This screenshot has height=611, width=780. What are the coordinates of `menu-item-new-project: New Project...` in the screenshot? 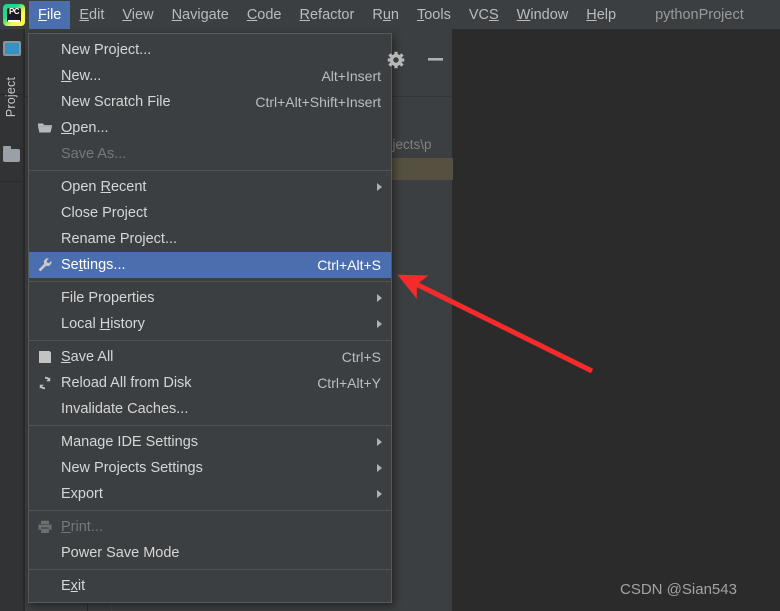 It's located at (210, 50).